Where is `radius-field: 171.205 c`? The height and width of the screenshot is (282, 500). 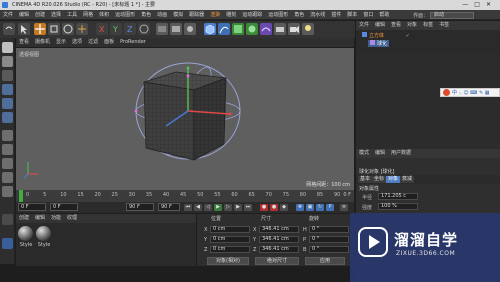 radius-field: 171.205 c is located at coordinates (398, 196).